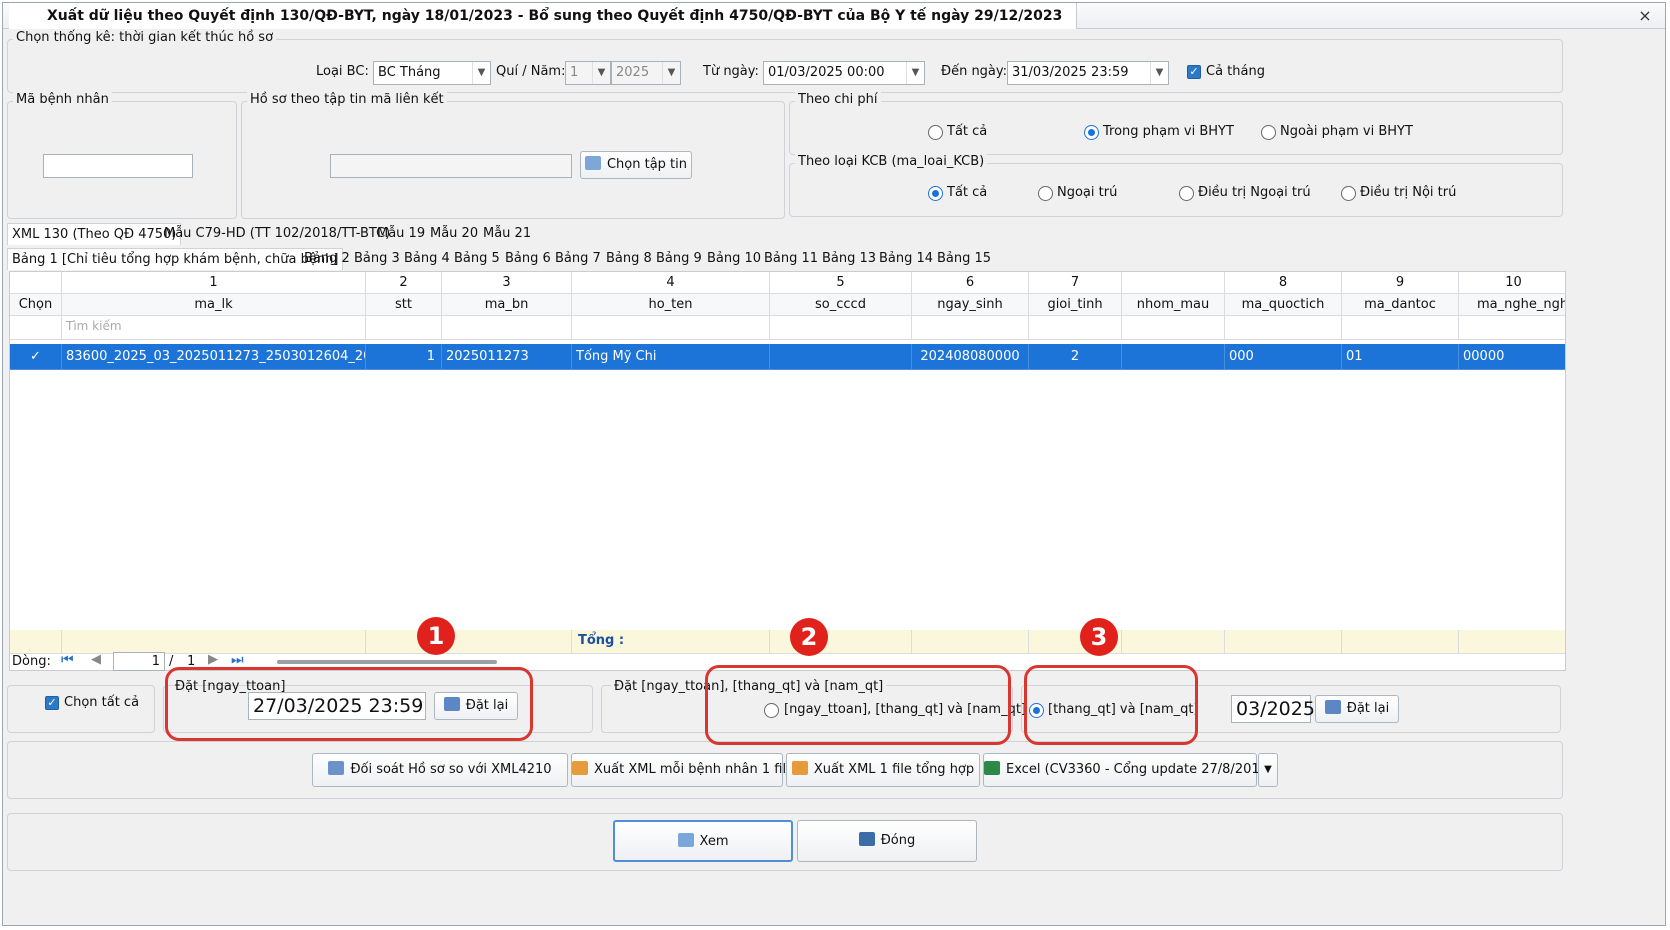 The image size is (1670, 930). I want to click on first-page-icon: ⏮, so click(67, 660).